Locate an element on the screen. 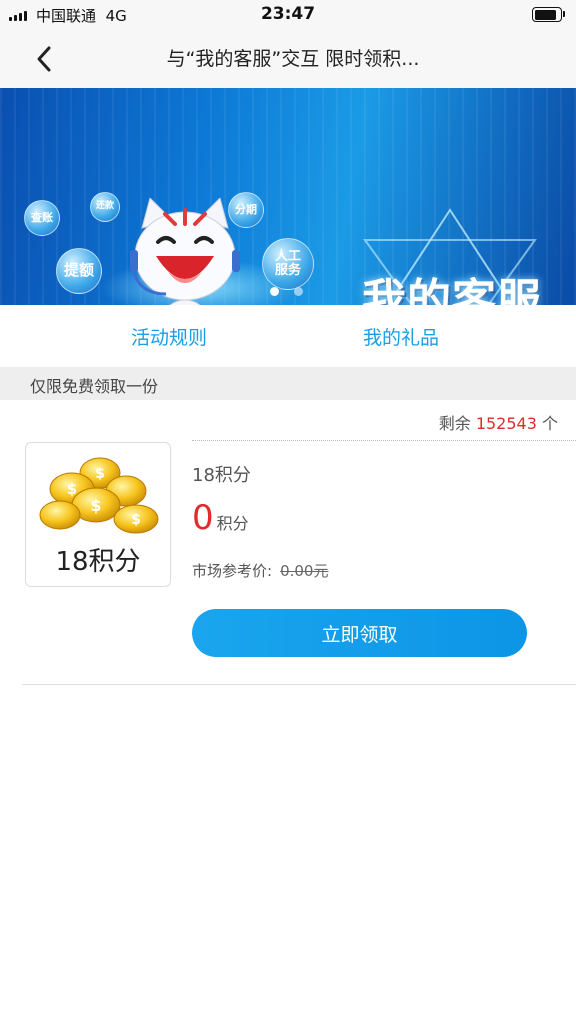 The height and width of the screenshot is (1024, 576). carousel-dot-active is located at coordinates (274, 291).